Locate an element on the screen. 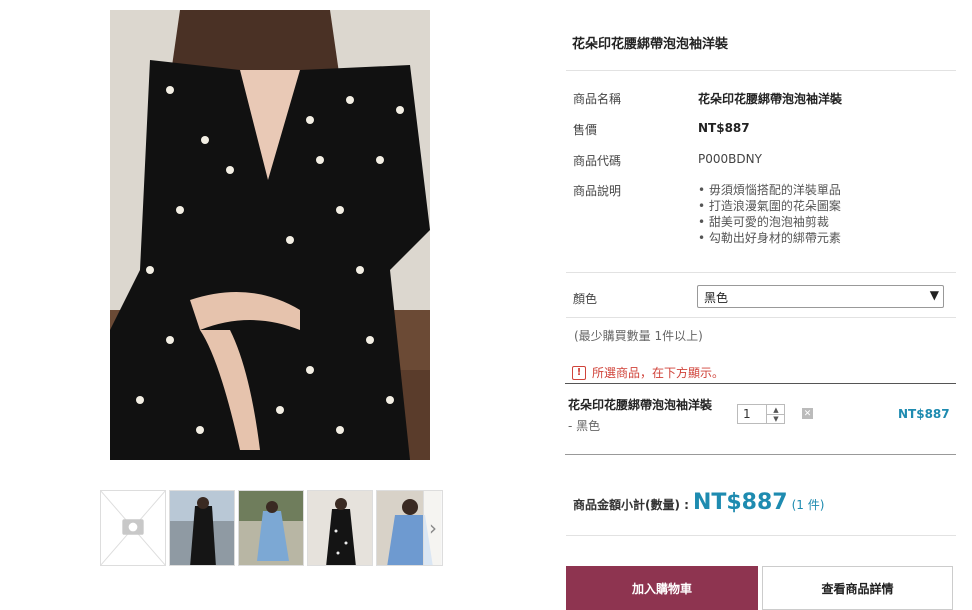  subtotal-price: NT$887 is located at coordinates (740, 502).